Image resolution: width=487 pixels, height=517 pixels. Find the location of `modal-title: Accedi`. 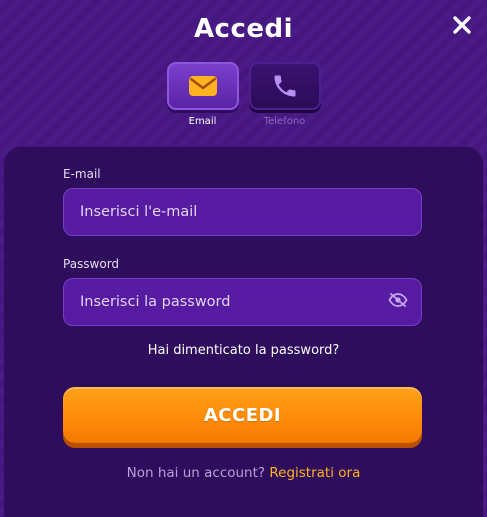

modal-title: Accedi is located at coordinates (243, 29).